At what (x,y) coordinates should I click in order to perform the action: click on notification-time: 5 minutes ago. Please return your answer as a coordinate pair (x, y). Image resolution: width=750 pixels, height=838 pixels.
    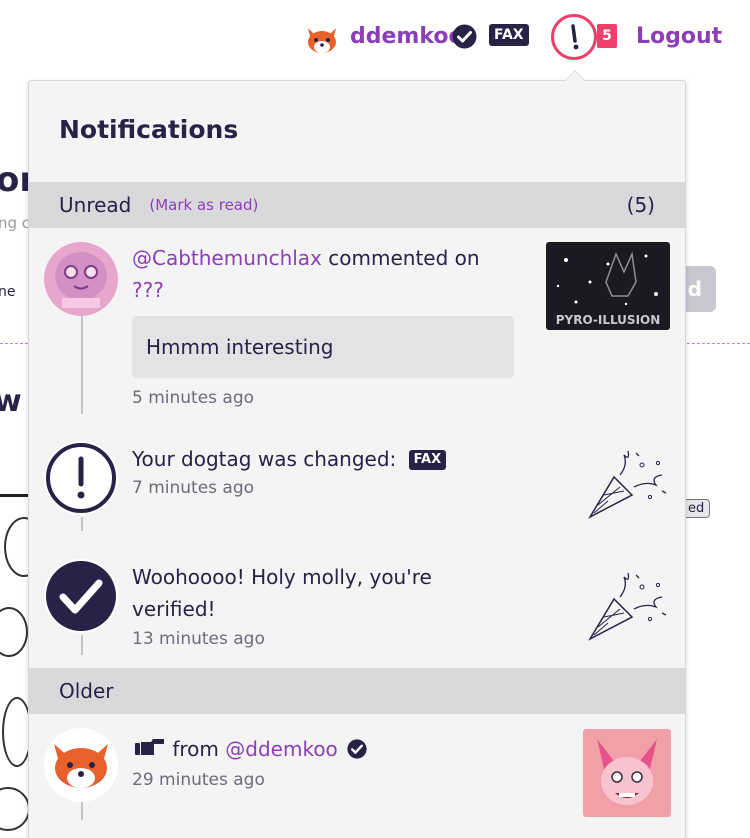
    Looking at the image, I should click on (193, 398).